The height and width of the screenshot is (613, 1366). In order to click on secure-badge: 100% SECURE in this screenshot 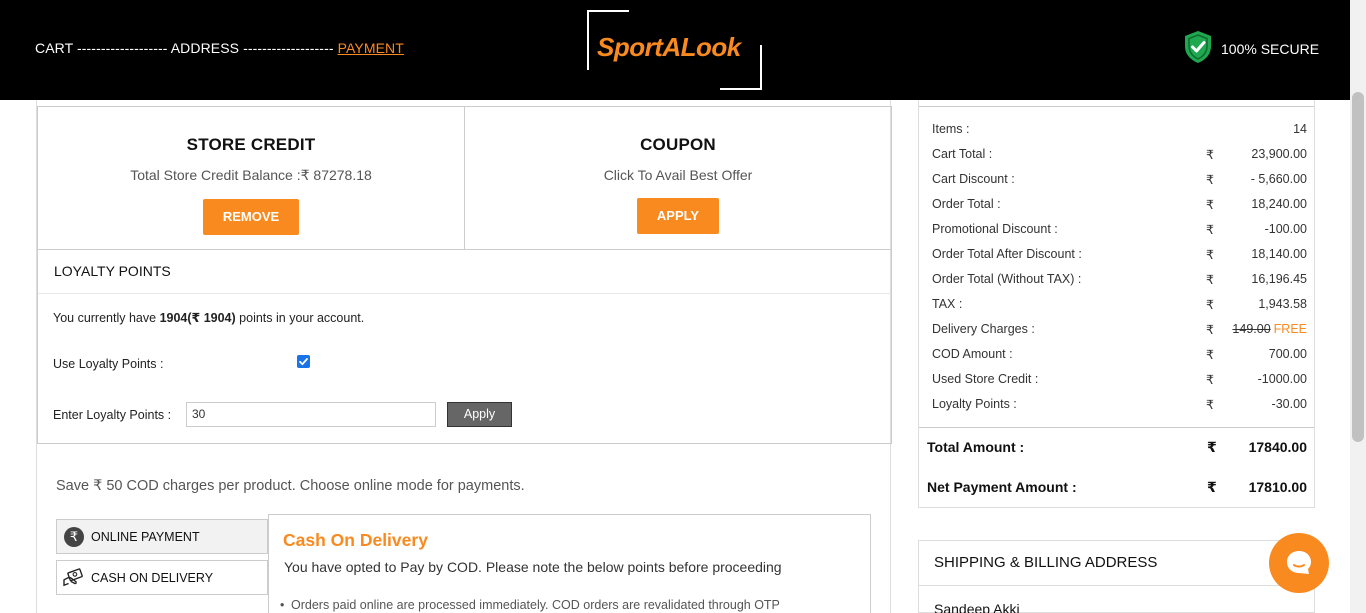, I will do `click(1251, 48)`.